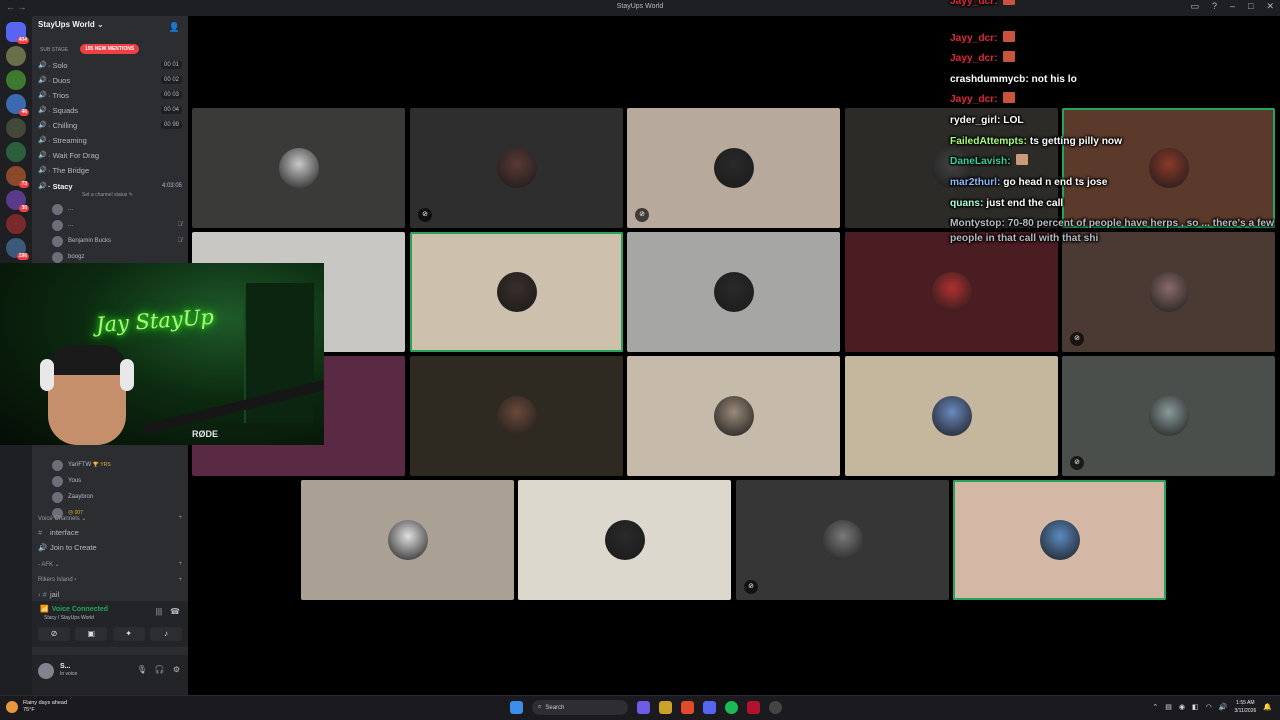  What do you see at coordinates (58, 95) in the screenshot?
I see `channel-name: · Trios` at bounding box center [58, 95].